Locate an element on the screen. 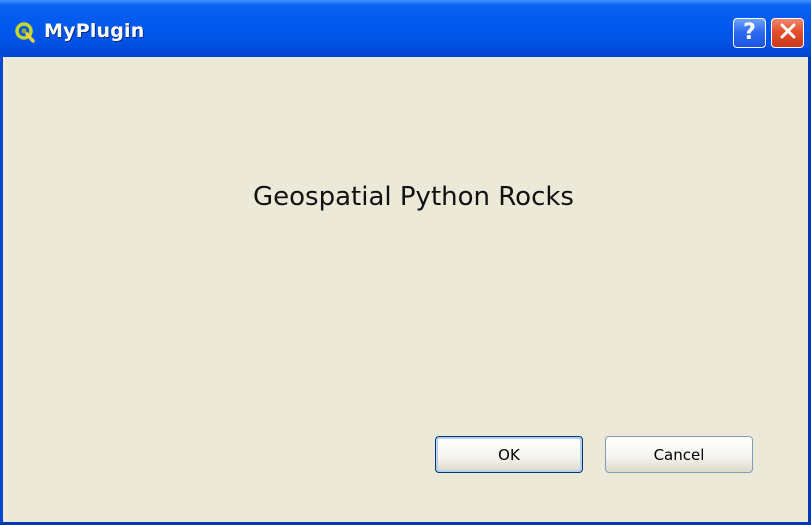  qgis-icon is located at coordinates (25, 32).